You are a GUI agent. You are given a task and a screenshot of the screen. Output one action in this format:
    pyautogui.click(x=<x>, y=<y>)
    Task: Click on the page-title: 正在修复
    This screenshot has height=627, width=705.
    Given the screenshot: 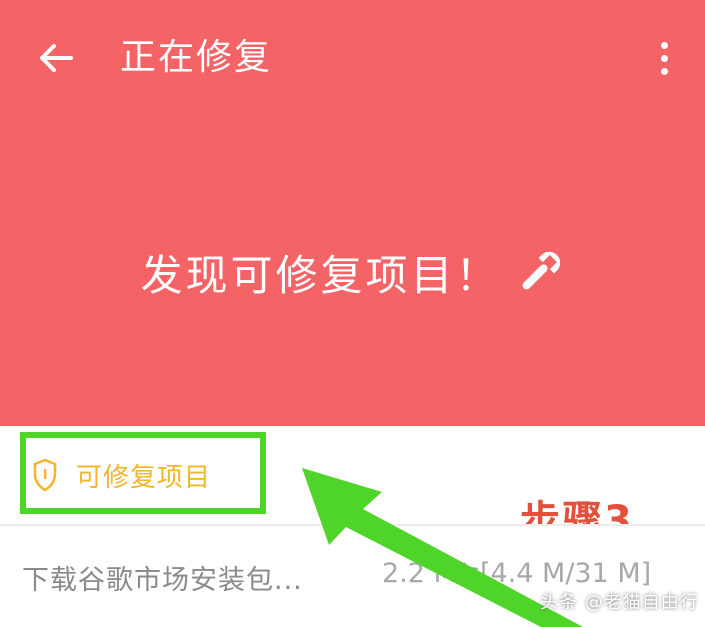 What is the action you would take?
    pyautogui.click(x=196, y=57)
    